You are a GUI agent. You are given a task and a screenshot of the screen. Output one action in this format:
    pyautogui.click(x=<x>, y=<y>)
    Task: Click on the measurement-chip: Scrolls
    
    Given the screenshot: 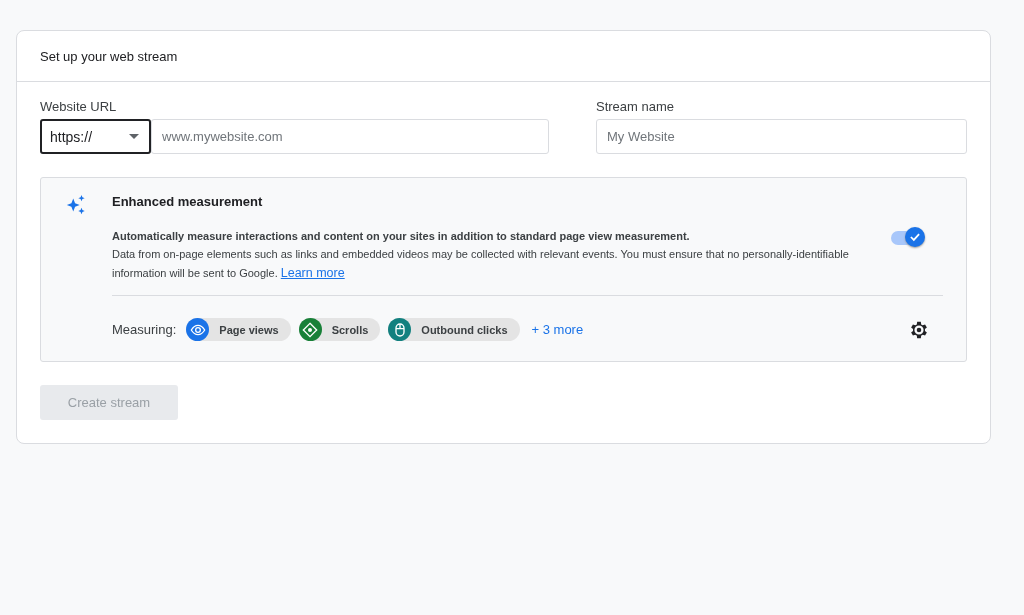 What is the action you would take?
    pyautogui.click(x=339, y=329)
    